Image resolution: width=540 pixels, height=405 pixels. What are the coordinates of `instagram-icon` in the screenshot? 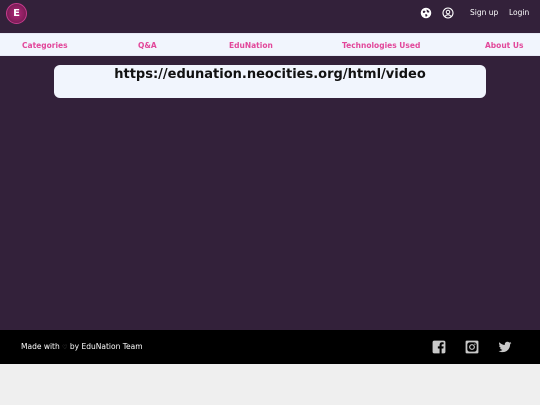 It's located at (472, 347).